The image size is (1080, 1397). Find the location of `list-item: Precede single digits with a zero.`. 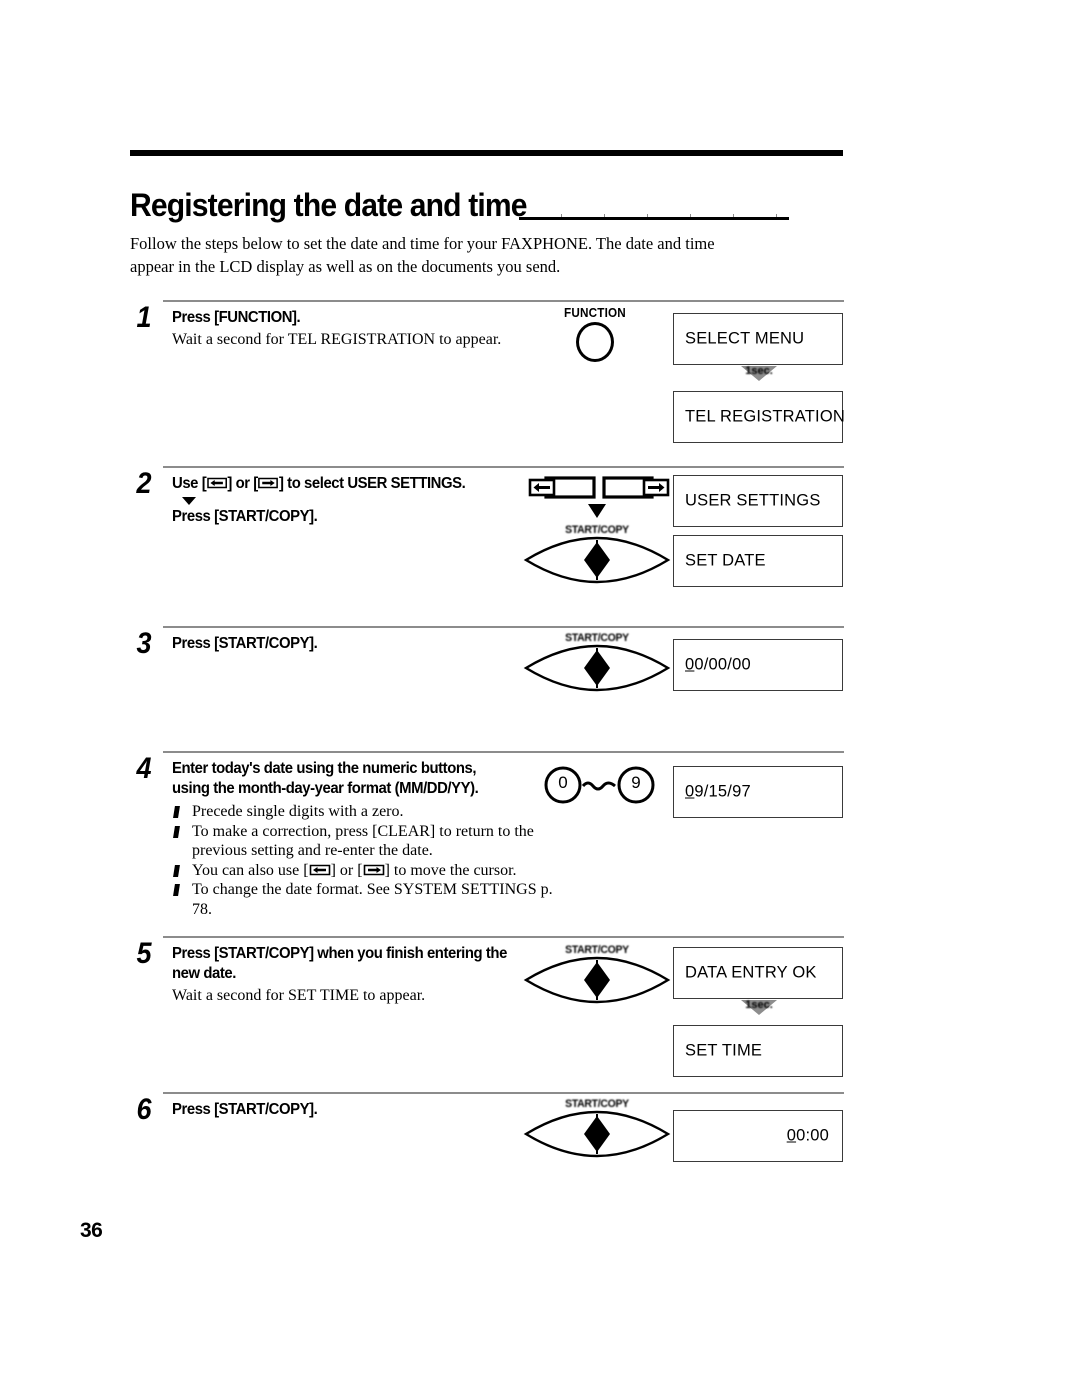

list-item: Precede single digits with a zero. is located at coordinates (367, 812).